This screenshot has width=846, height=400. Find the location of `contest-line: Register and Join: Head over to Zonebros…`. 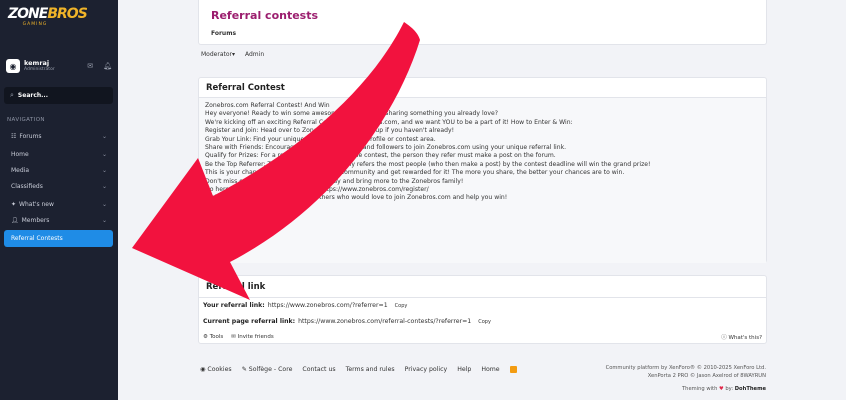

contest-line: Register and Join: Head over to Zonebros… is located at coordinates (330, 131).